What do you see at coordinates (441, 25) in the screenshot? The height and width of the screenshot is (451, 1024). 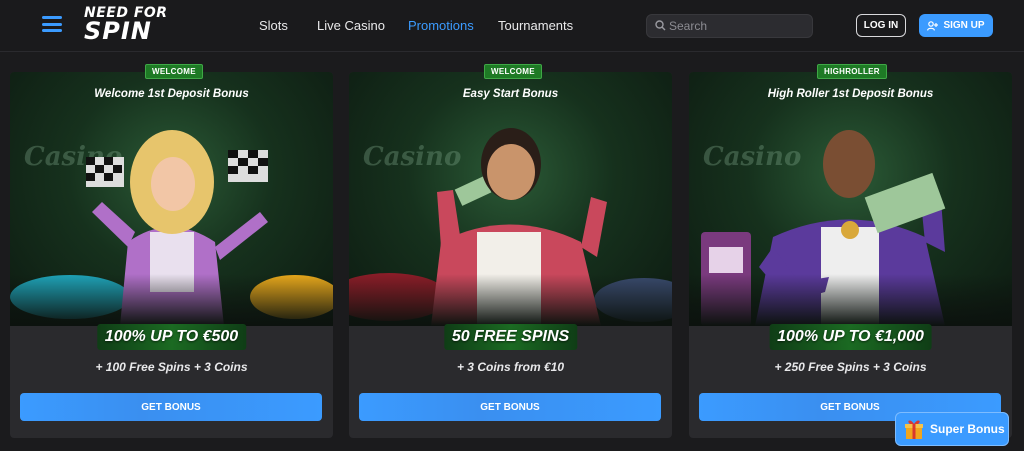 I see `nav-promotions: Promotions` at bounding box center [441, 25].